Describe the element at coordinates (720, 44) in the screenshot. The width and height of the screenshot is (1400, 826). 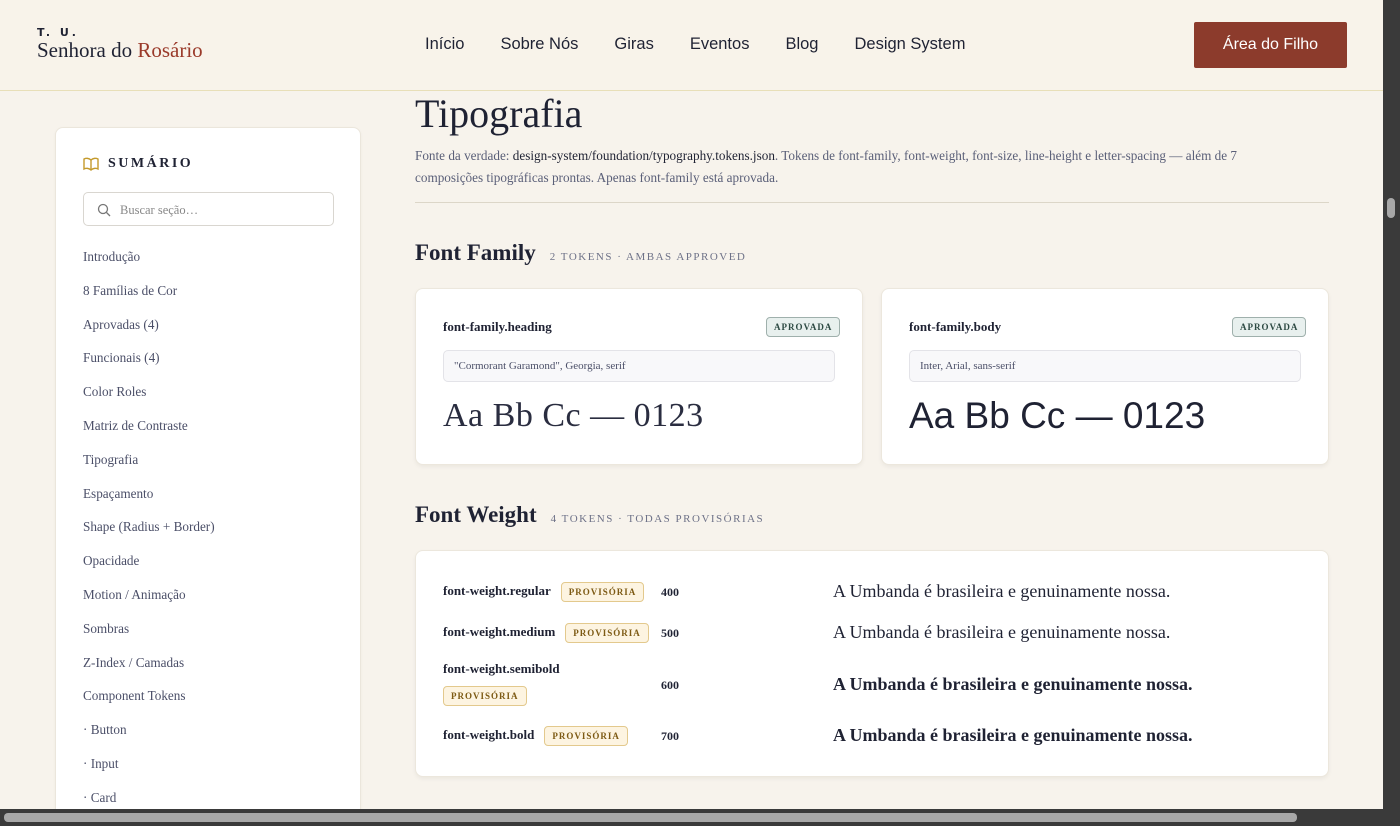
I see `nav-eventos: Eventos` at that location.